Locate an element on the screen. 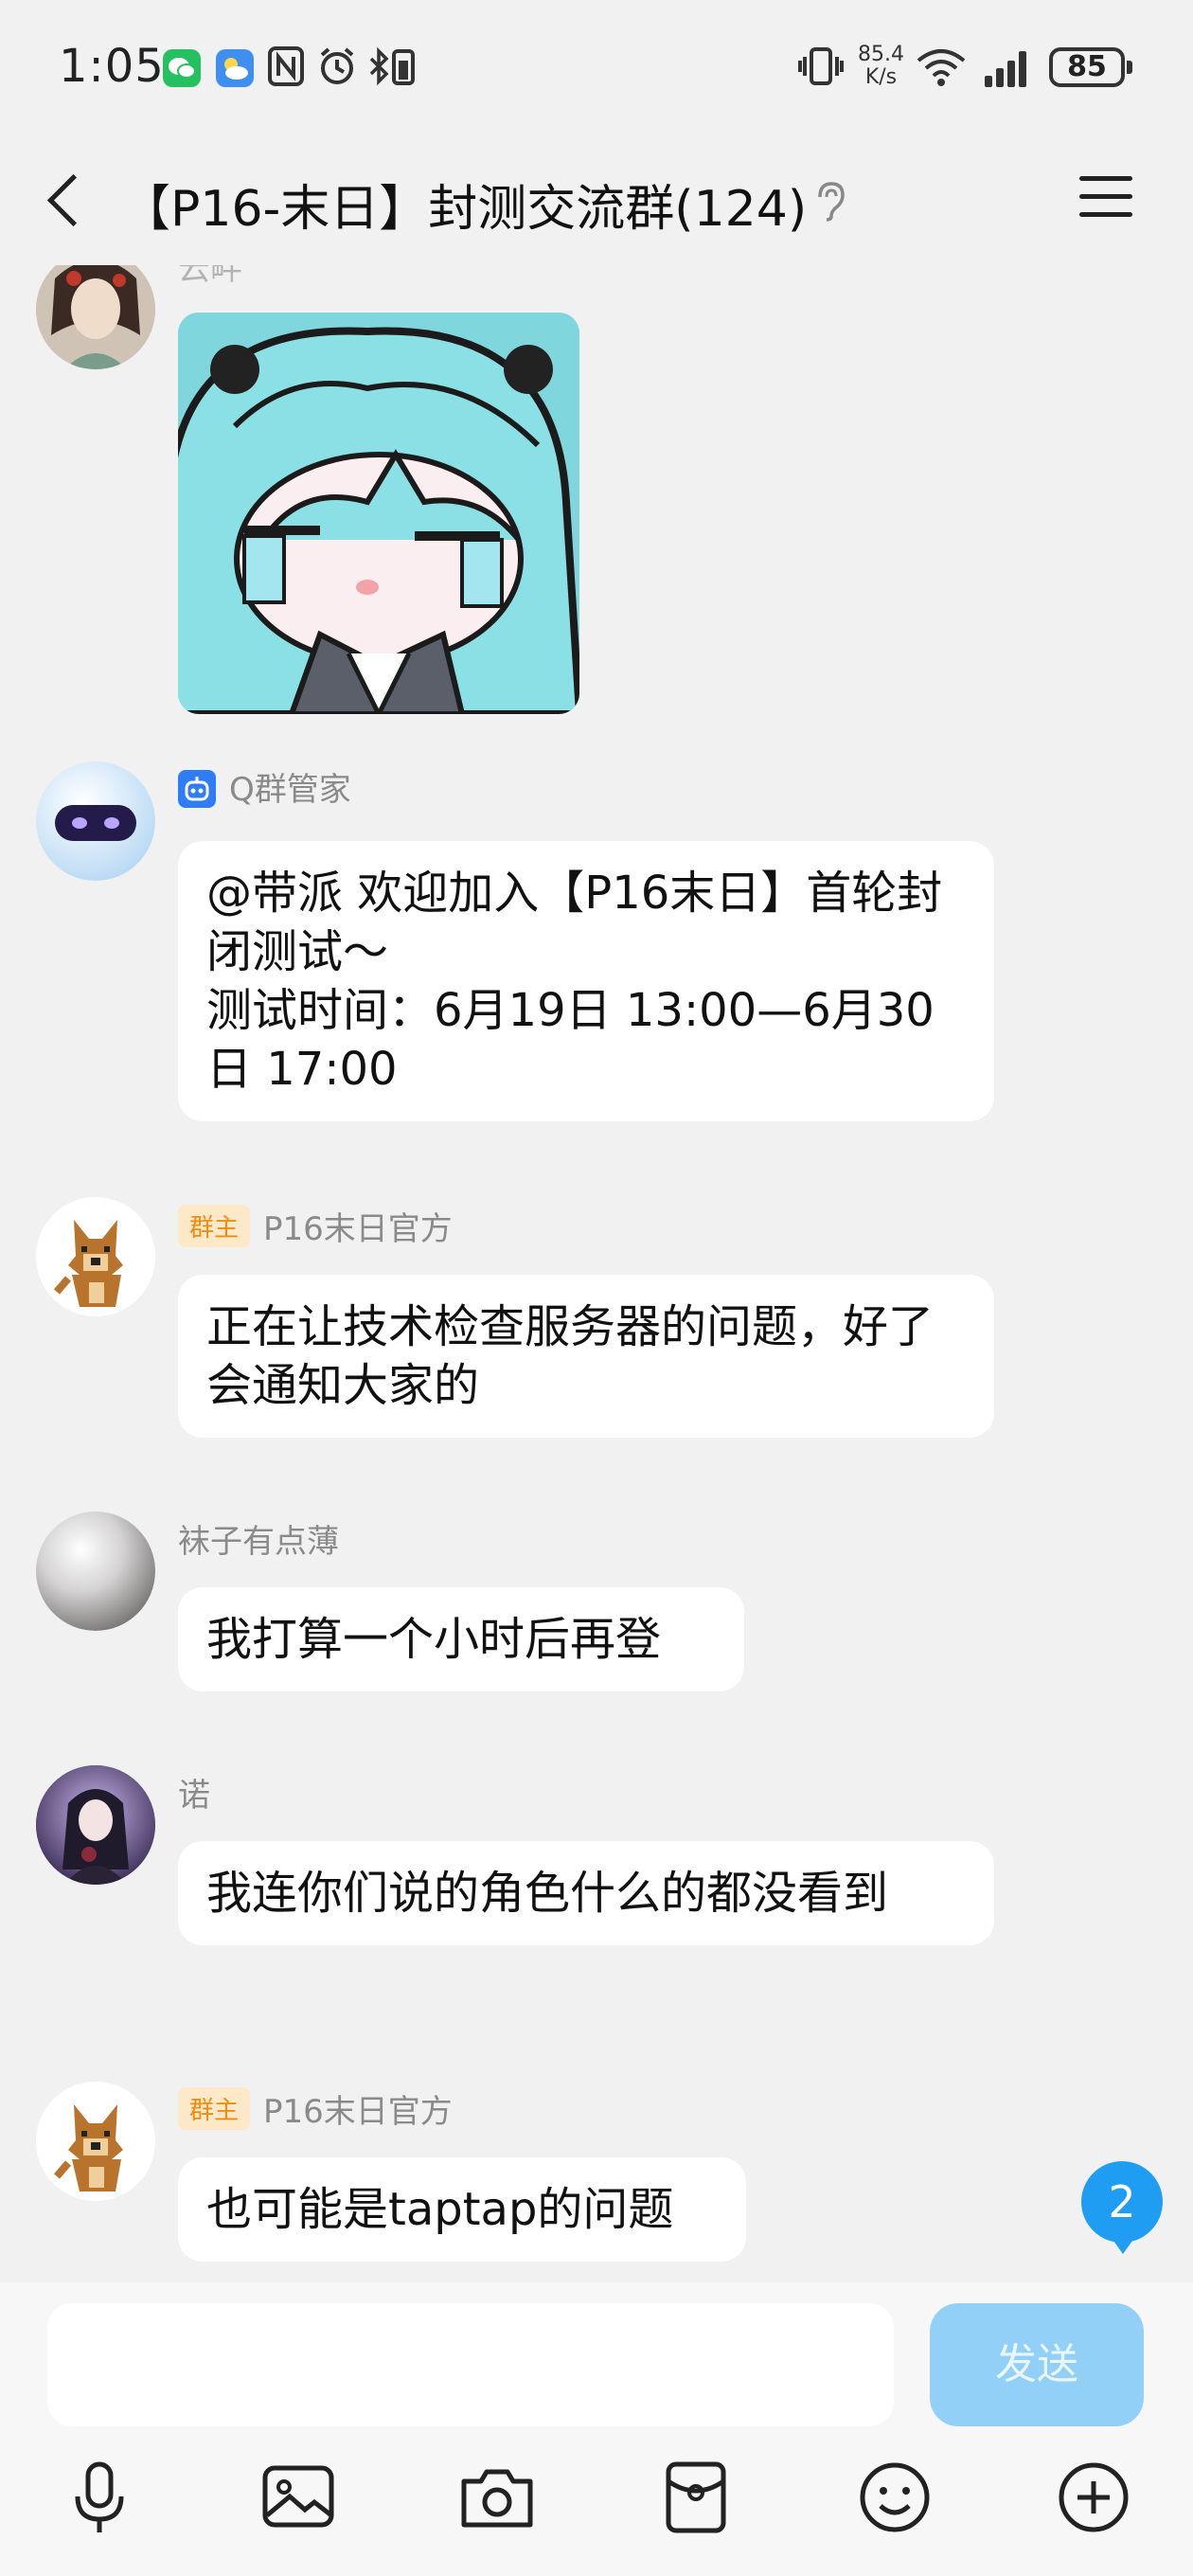  battery-indicator: 85 is located at coordinates (1090, 67).